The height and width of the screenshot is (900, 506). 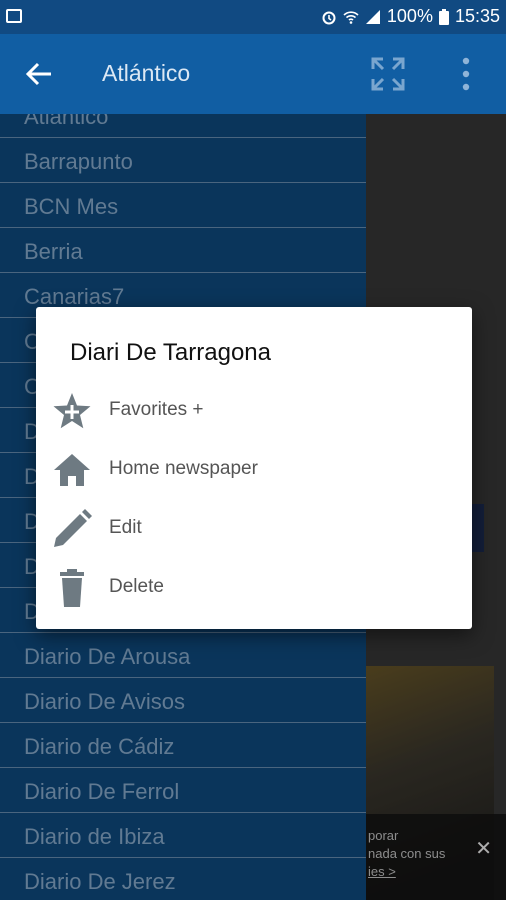 What do you see at coordinates (388, 74) in the screenshot?
I see `fullscreen-icon` at bounding box center [388, 74].